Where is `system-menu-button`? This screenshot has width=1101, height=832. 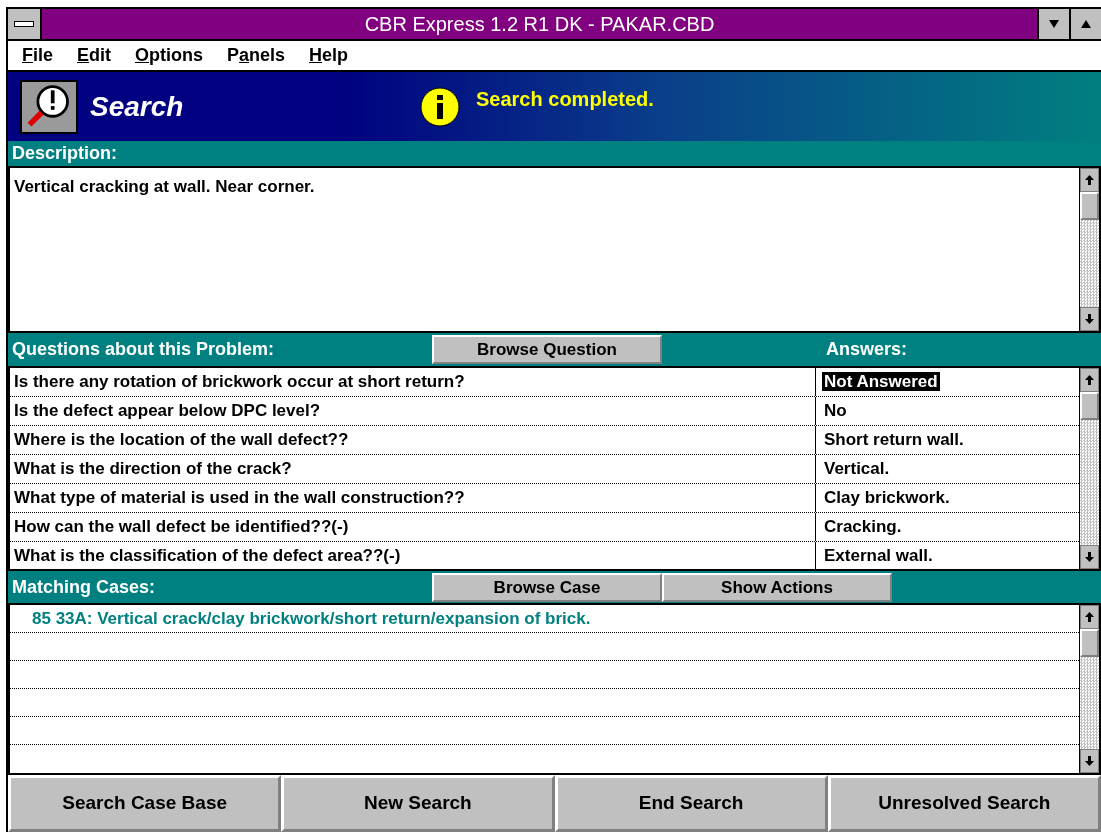 system-menu-button is located at coordinates (25, 24).